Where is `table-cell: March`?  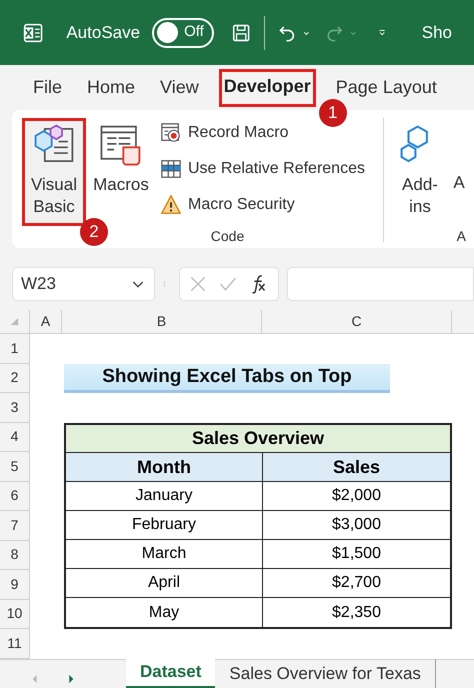 table-cell: March is located at coordinates (164, 554).